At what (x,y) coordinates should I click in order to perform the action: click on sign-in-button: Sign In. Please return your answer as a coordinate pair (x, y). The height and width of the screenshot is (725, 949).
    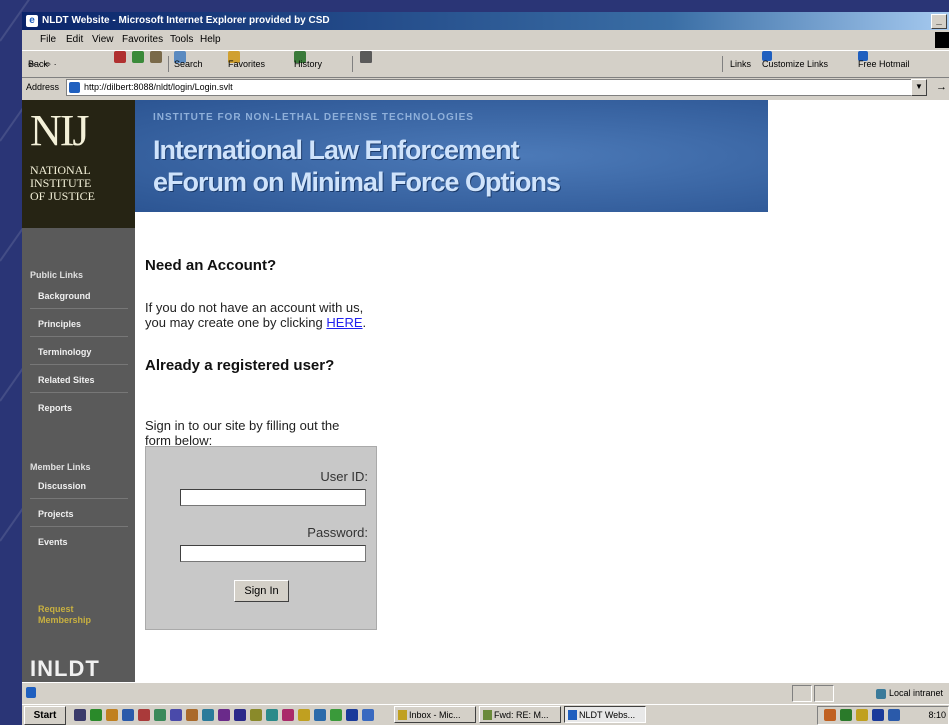
    Looking at the image, I should click on (261, 591).